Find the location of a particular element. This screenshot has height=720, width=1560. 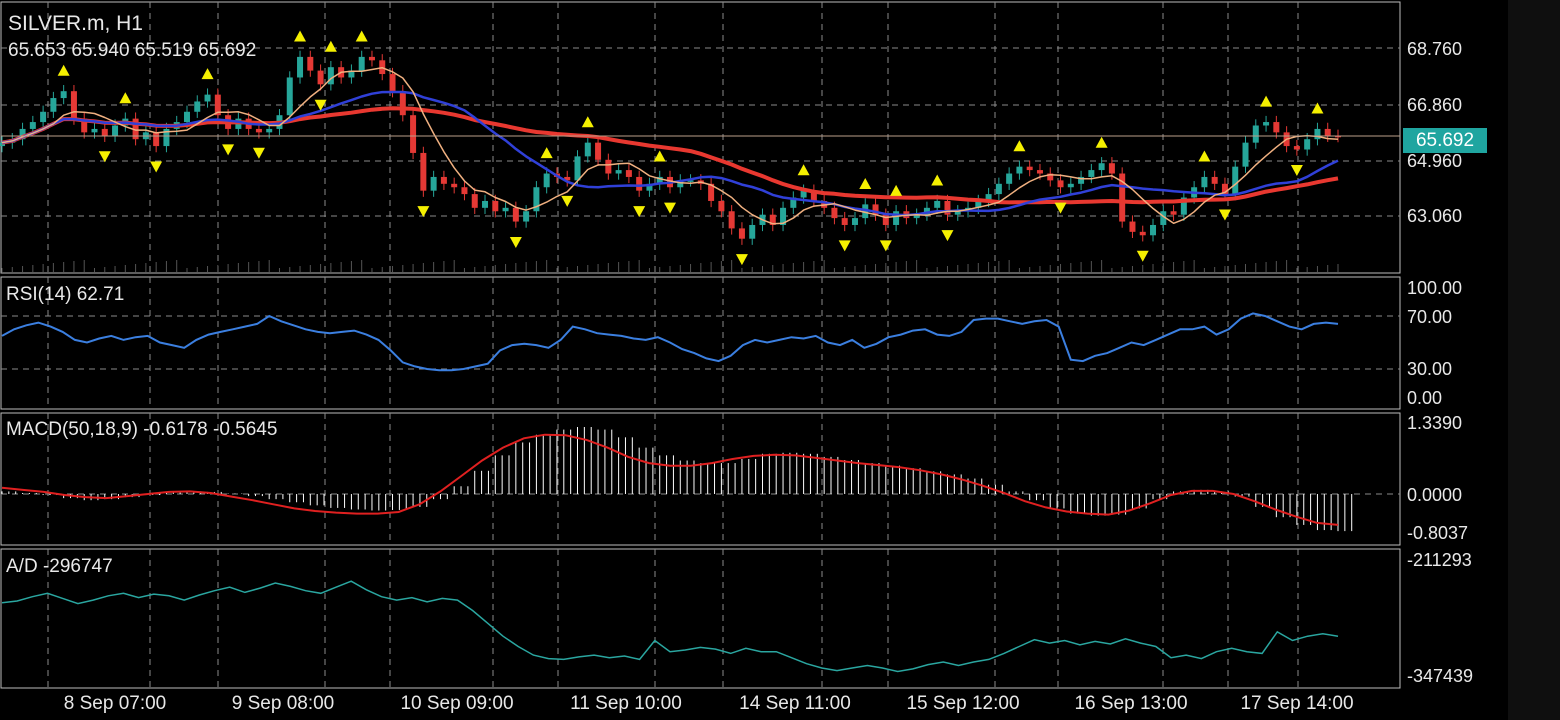

rsi-axis-tick: 0.00 is located at coordinates (1425, 398).